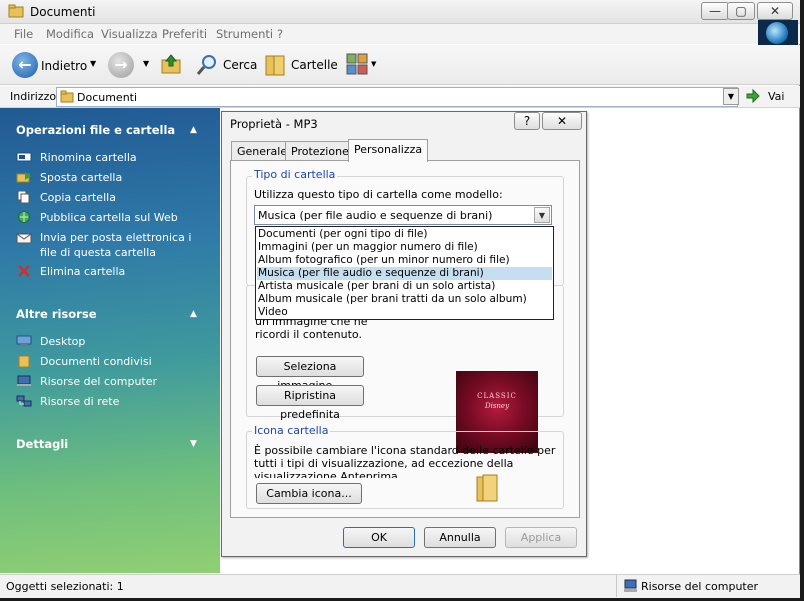 The width and height of the screenshot is (804, 601). I want to click on menu-strumenti: Strumenti, so click(244, 34).